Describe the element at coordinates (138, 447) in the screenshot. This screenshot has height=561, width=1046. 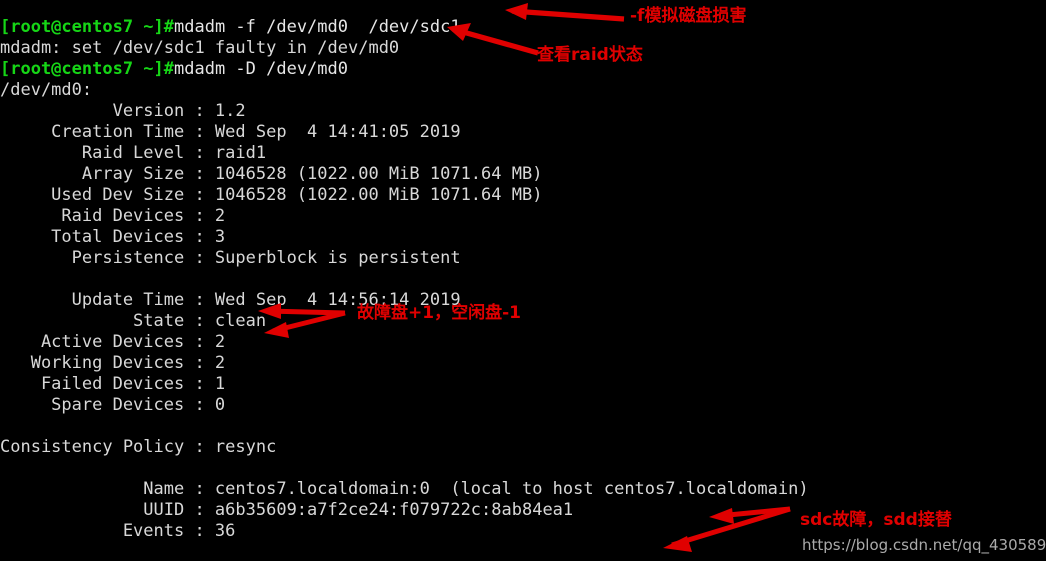
I see `shell-output: Consistency Policy : resync` at that location.